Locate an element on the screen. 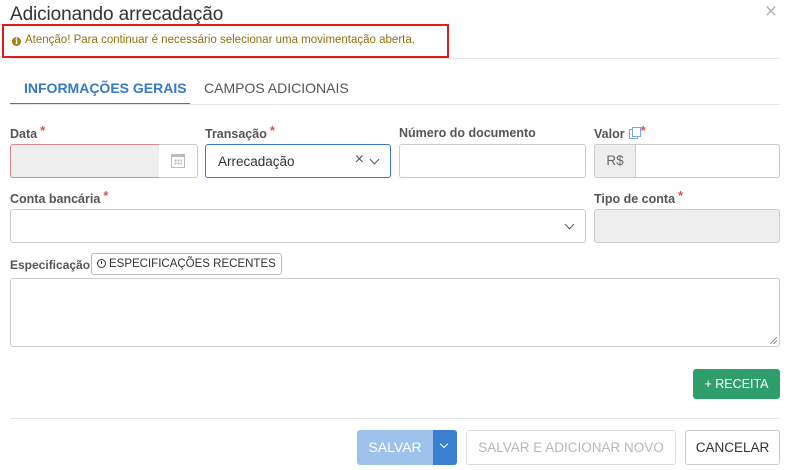 This screenshot has height=470, width=788. calendar-button is located at coordinates (178, 161).